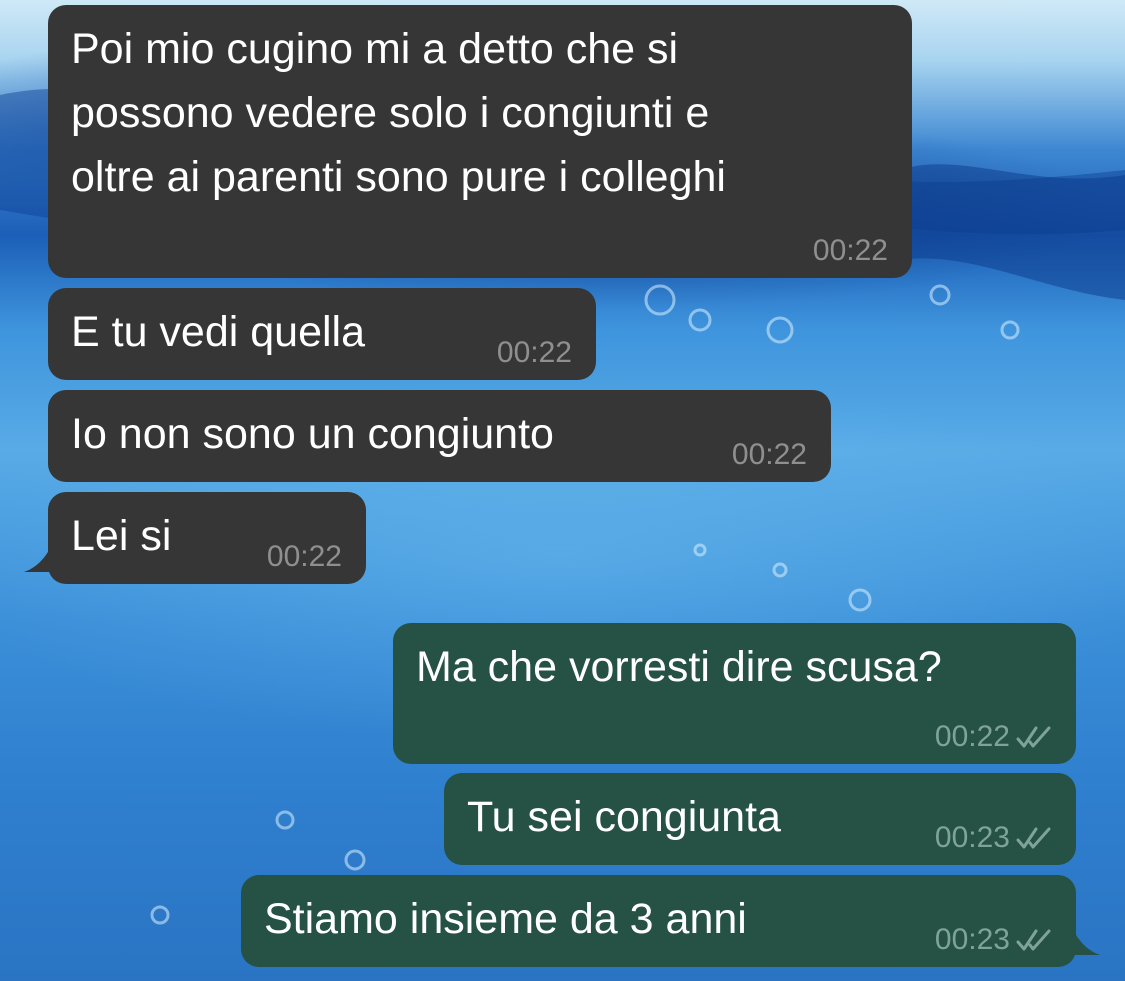 This screenshot has width=1125, height=981. I want to click on message-text: Ma che vorresti dire scusa?, so click(679, 667).